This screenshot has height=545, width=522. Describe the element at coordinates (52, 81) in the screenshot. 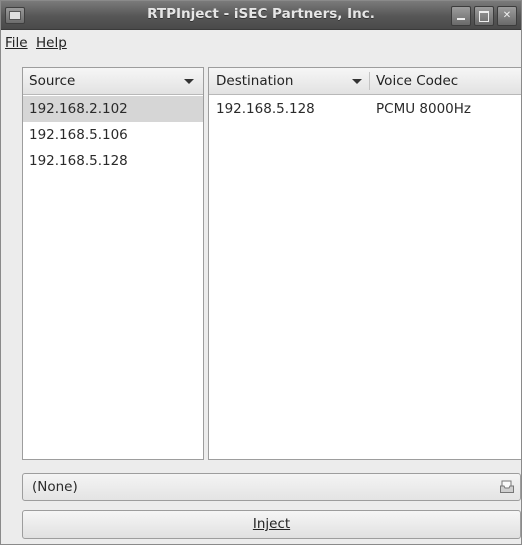

I see `source-header-label: Source` at that location.